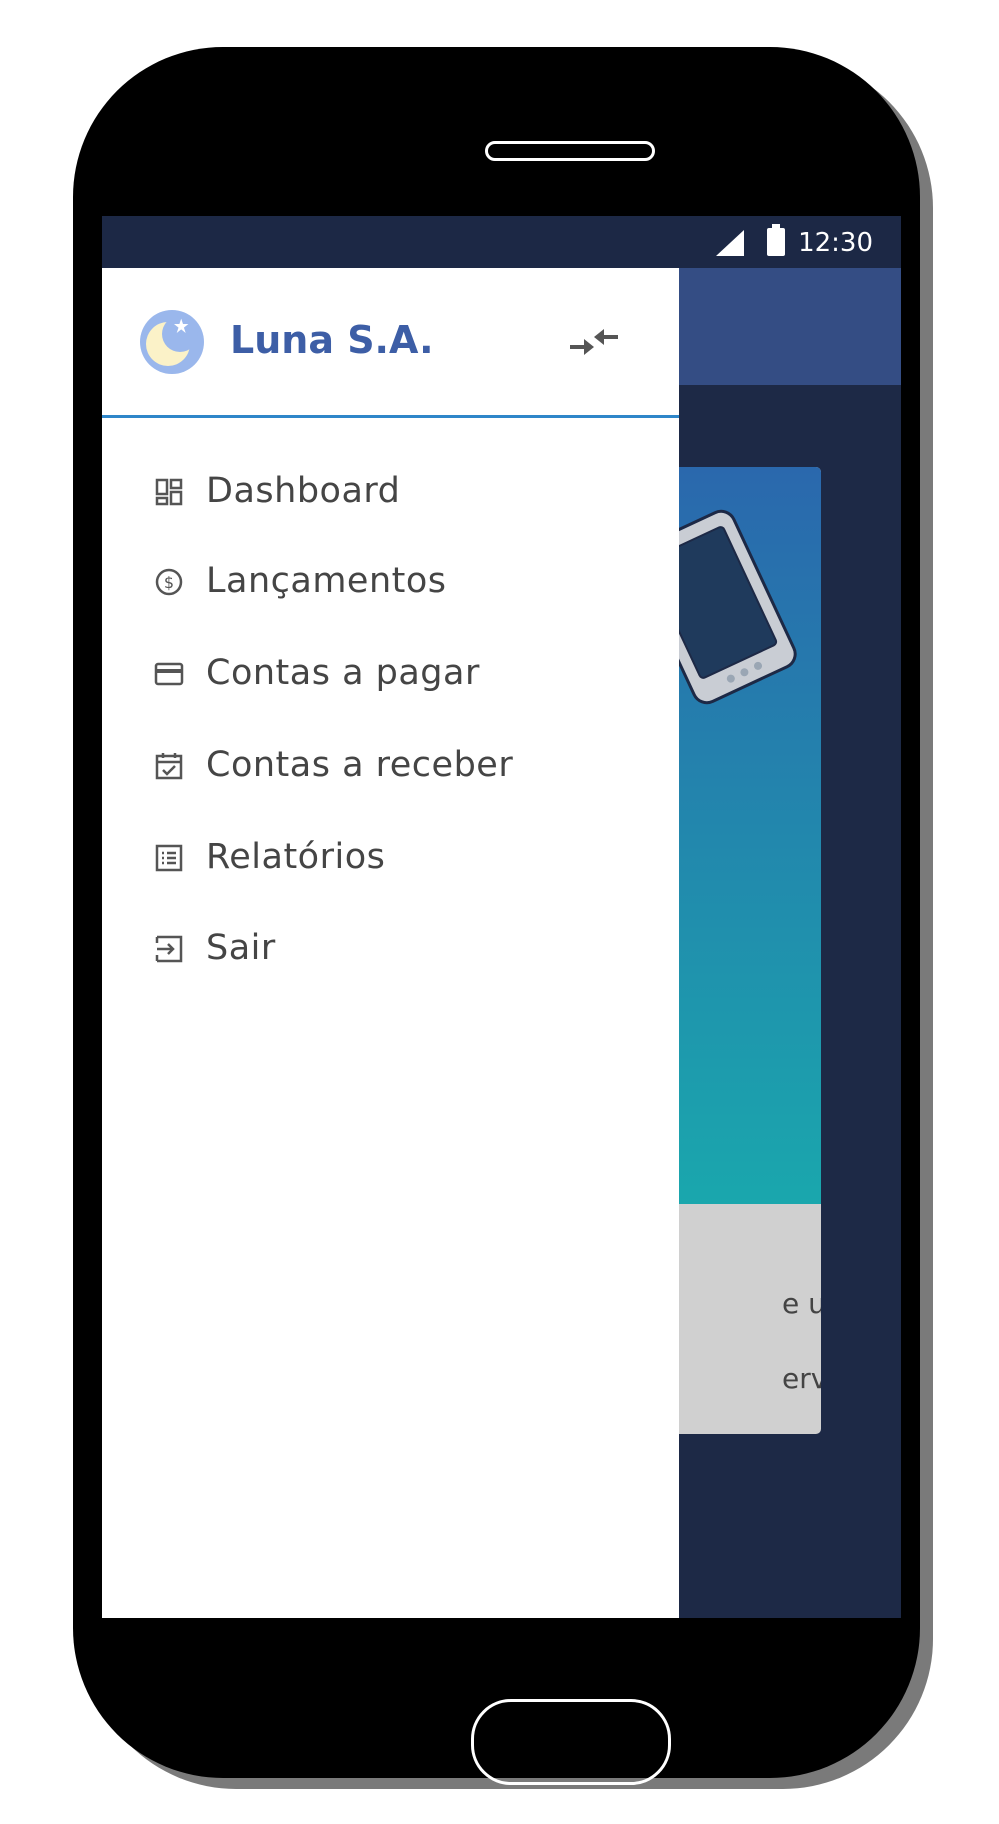 The width and height of the screenshot is (999, 1824). What do you see at coordinates (332, 340) in the screenshot?
I see `brand-name: Luna S.A.` at bounding box center [332, 340].